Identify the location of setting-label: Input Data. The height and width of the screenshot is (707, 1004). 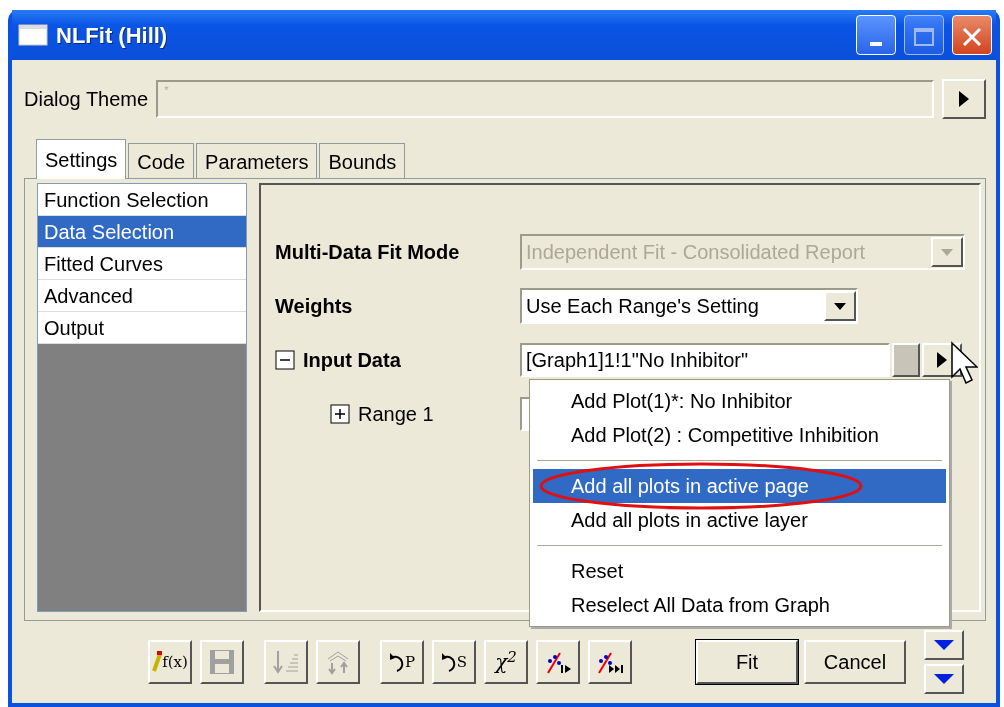
(352, 360).